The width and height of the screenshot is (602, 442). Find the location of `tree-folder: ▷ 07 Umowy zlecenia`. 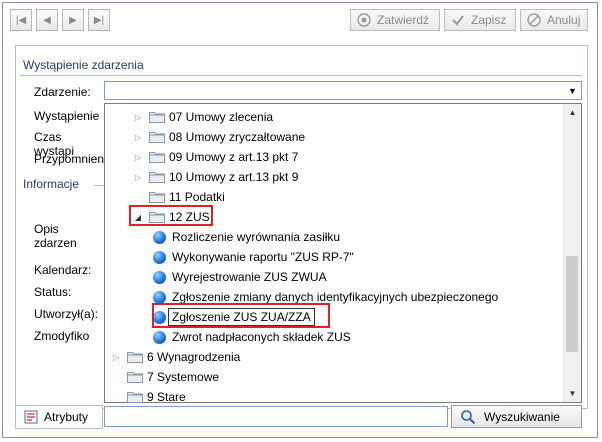

tree-folder: ▷ 07 Umowy zlecenia is located at coordinates (203, 117).